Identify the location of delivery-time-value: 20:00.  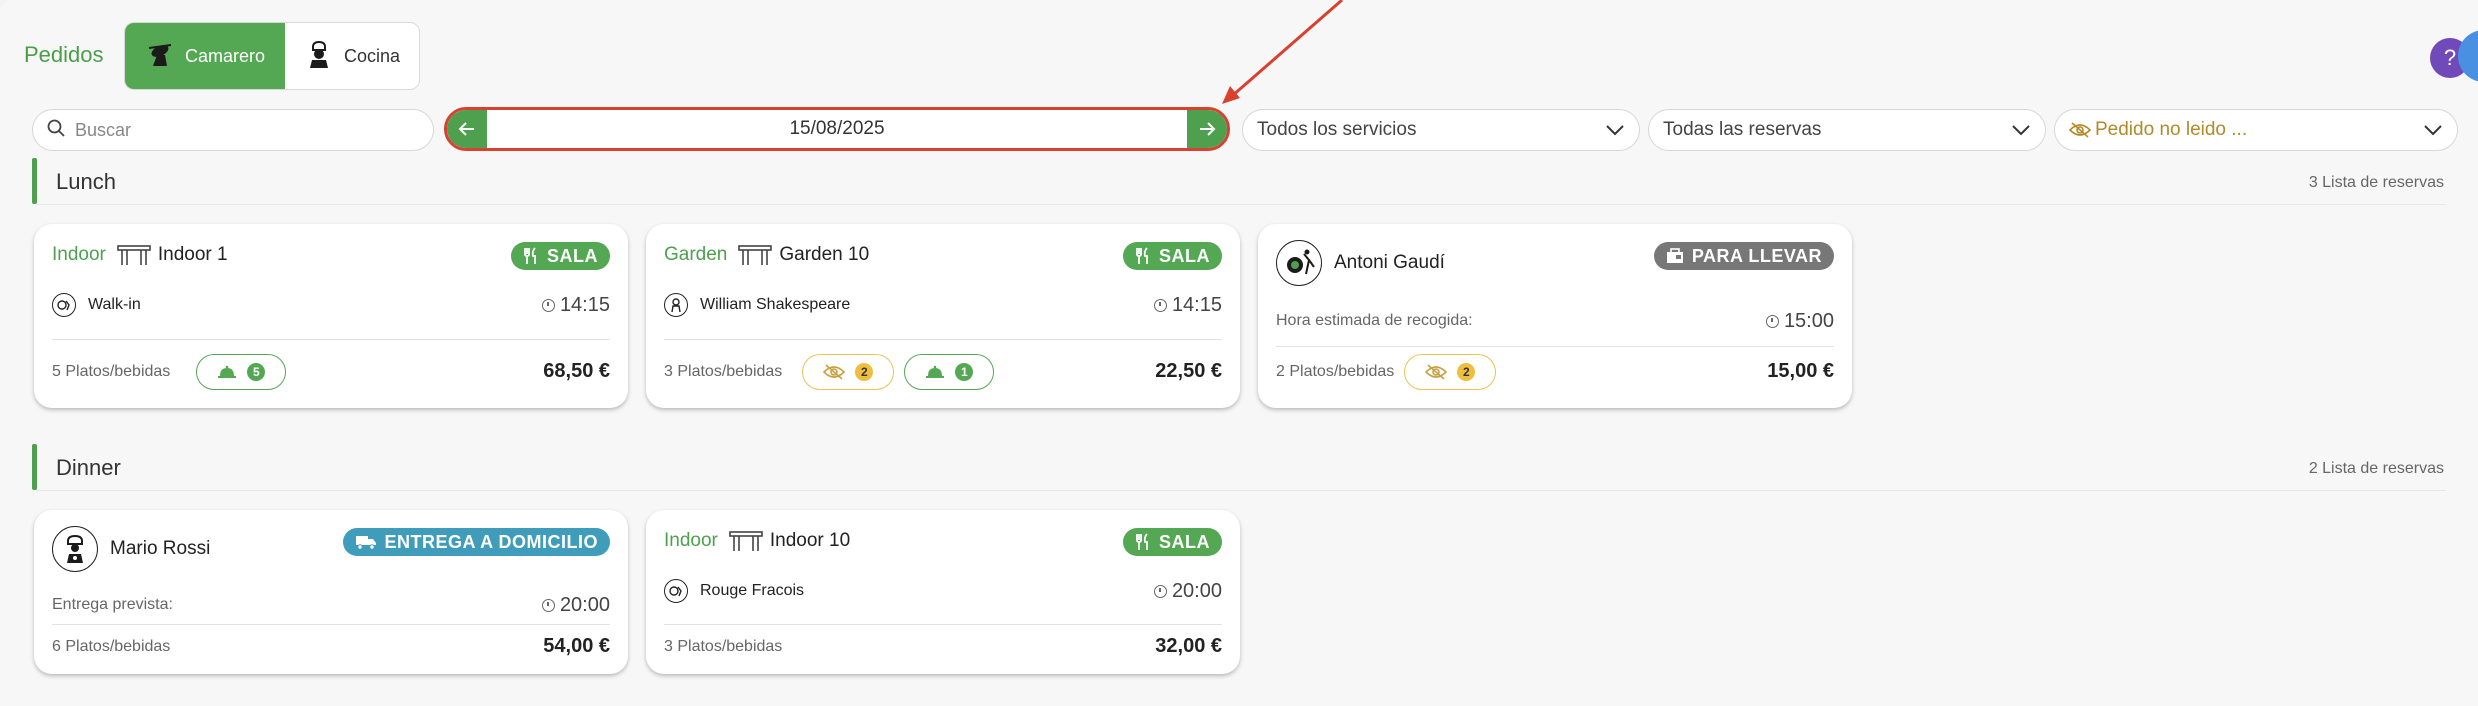
(584, 605).